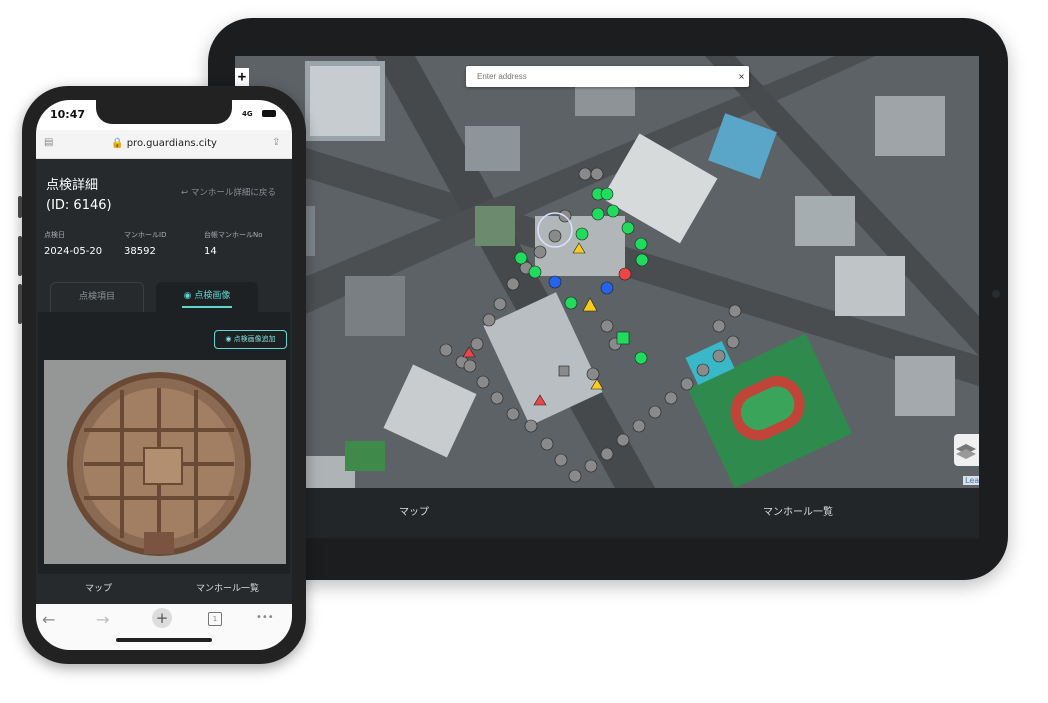  Describe the element at coordinates (54, 235) in the screenshot. I see `meta-label-date: 点検日` at that location.